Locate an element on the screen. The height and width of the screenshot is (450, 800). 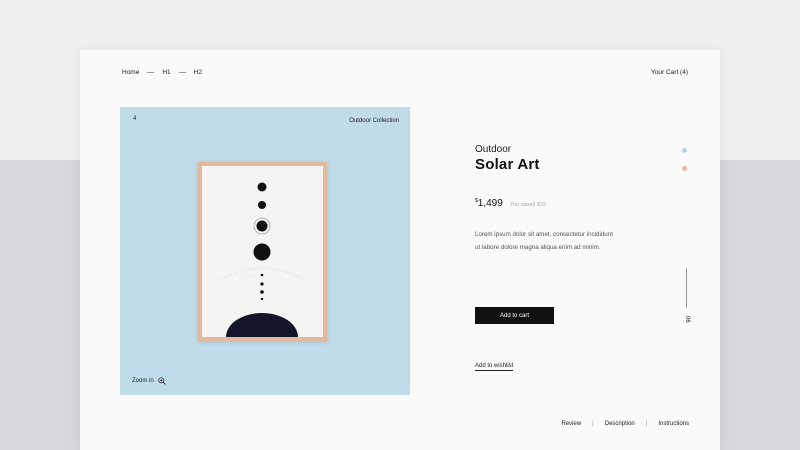
color-swatch-peach is located at coordinates (684, 168).